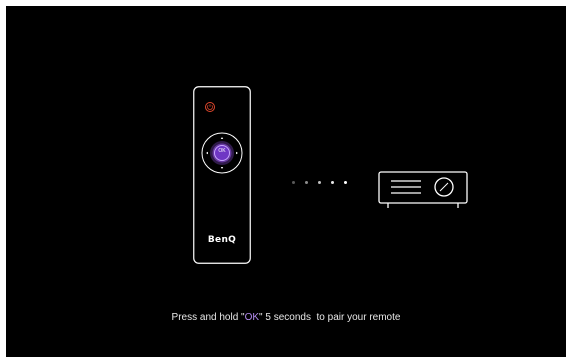 The width and height of the screenshot is (572, 363). I want to click on ok-button-label: OK, so click(222, 151).